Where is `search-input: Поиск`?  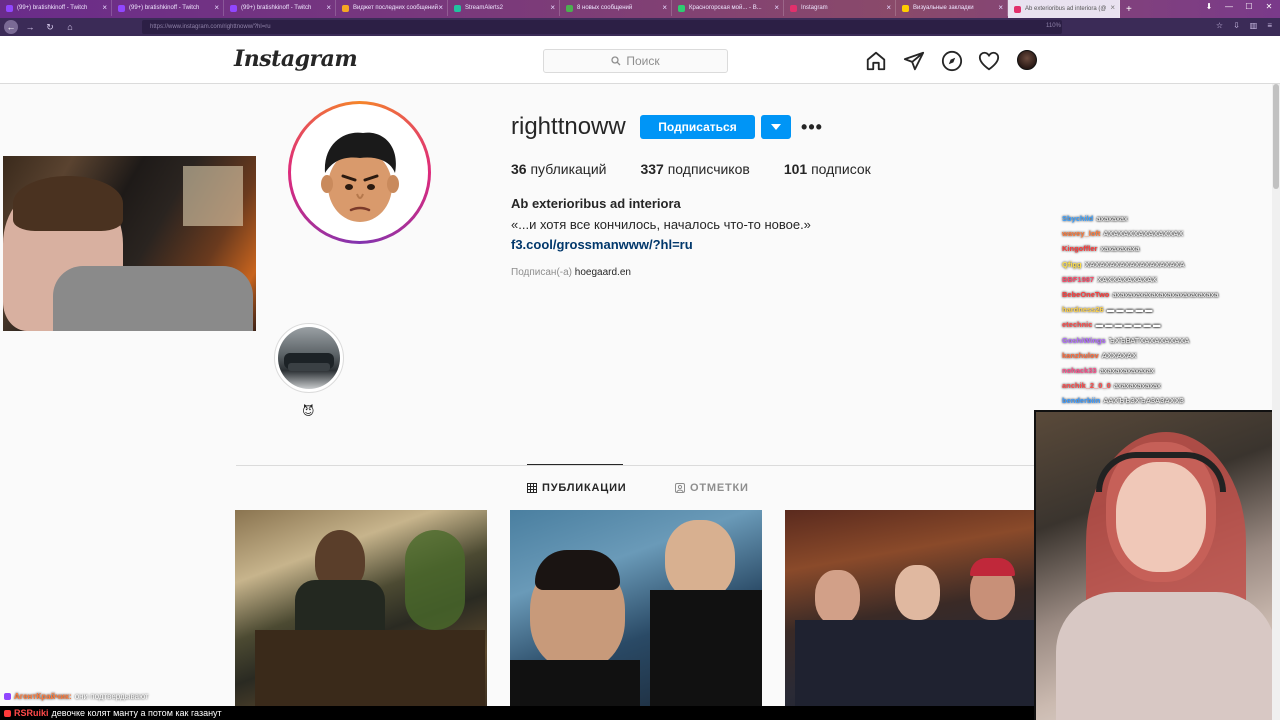 search-input: Поиск is located at coordinates (635, 61).